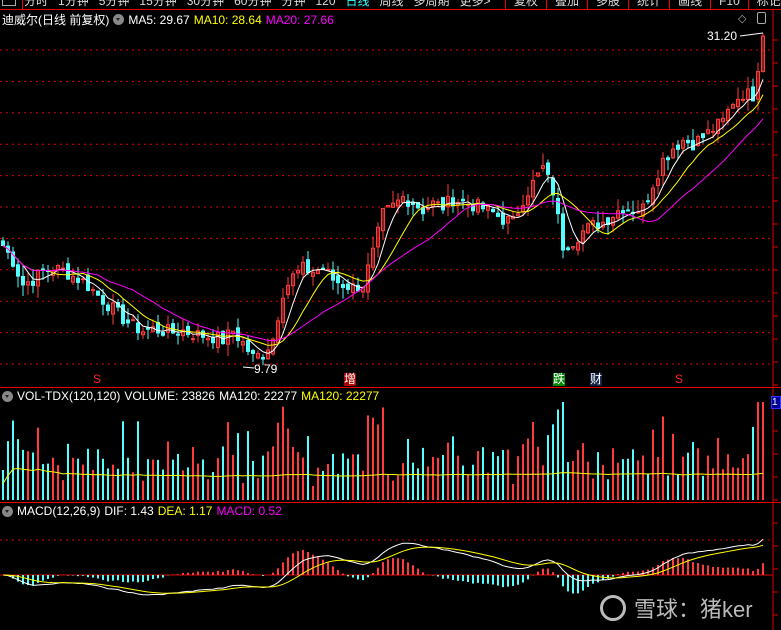  What do you see at coordinates (596, 379) in the screenshot?
I see `event-marker-finance: 财` at bounding box center [596, 379].